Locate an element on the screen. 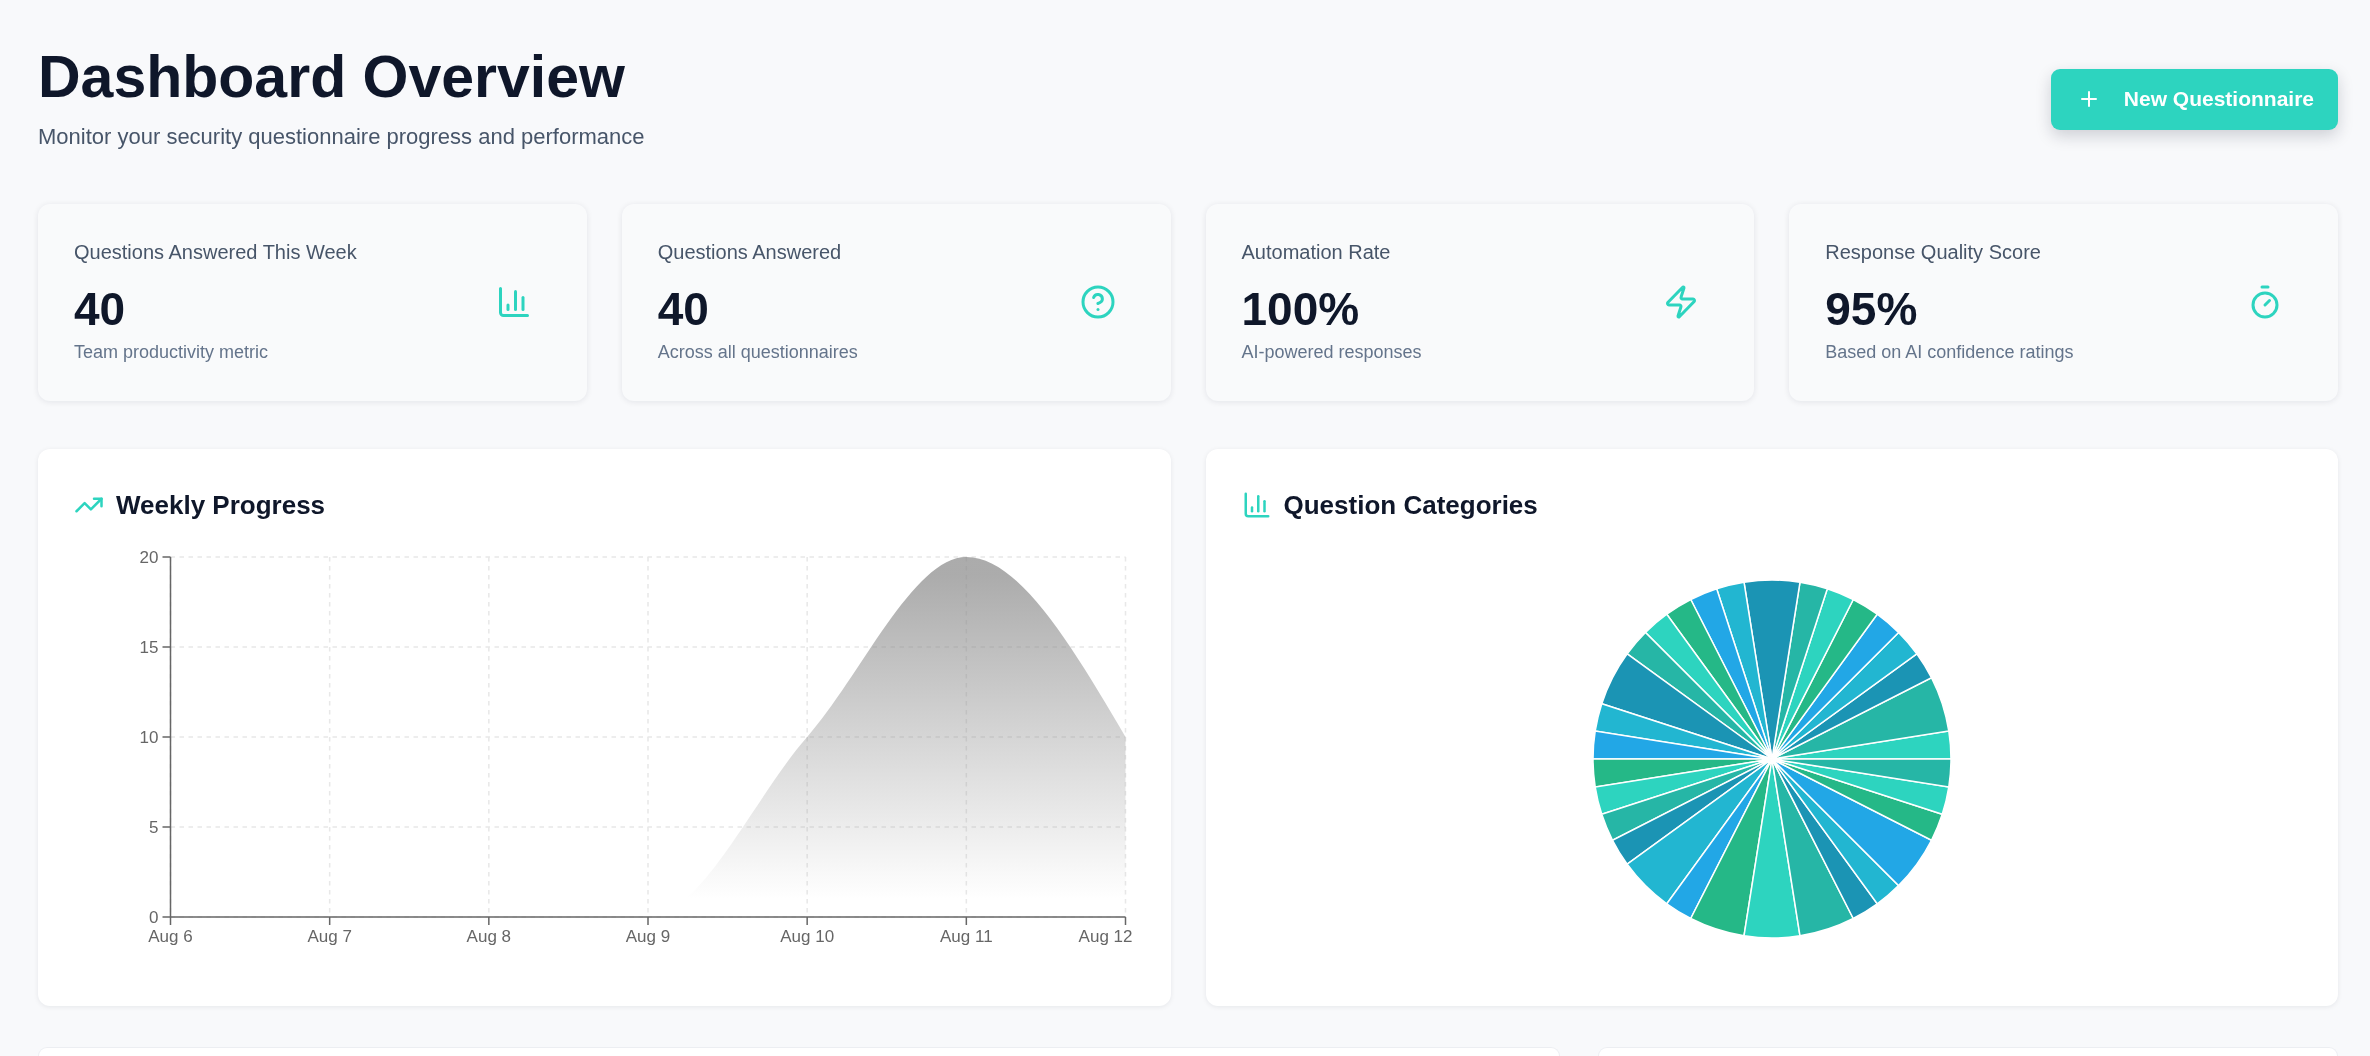 The height and width of the screenshot is (1056, 2370). y-axis-label: 5 is located at coordinates (154, 827).